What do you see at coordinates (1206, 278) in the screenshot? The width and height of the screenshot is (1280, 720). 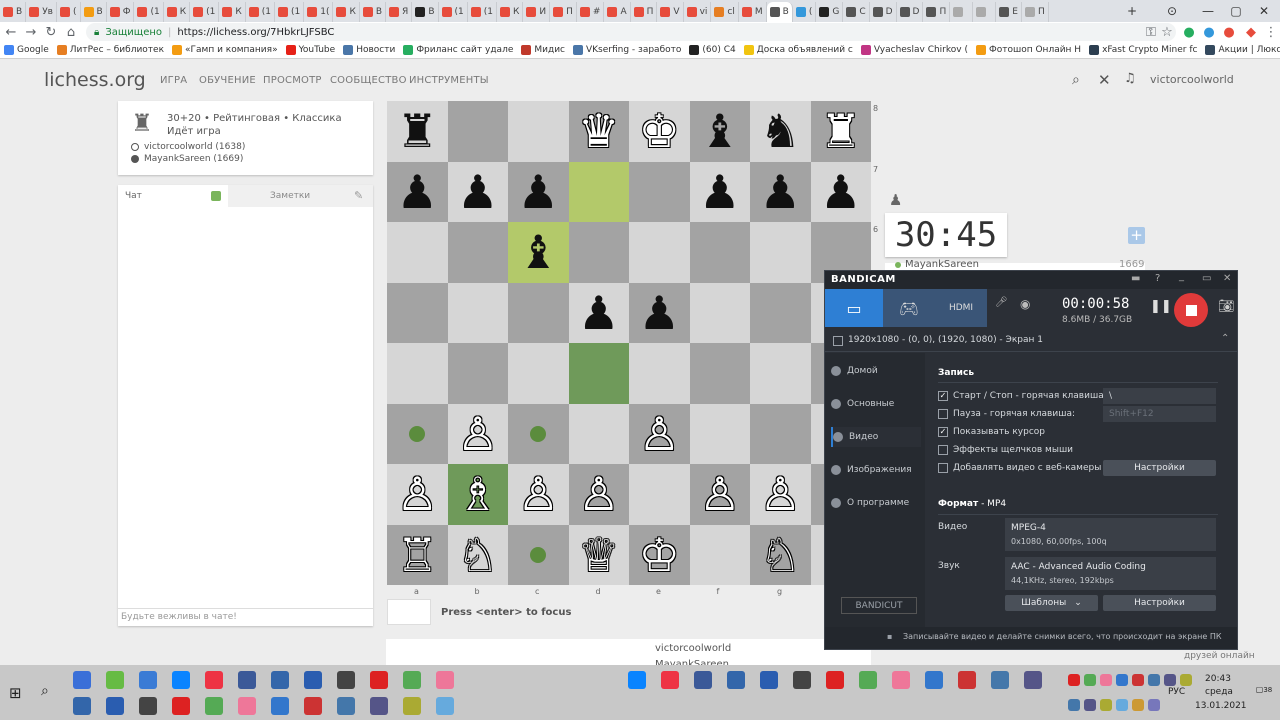 I see `restore-icon: ▭` at bounding box center [1206, 278].